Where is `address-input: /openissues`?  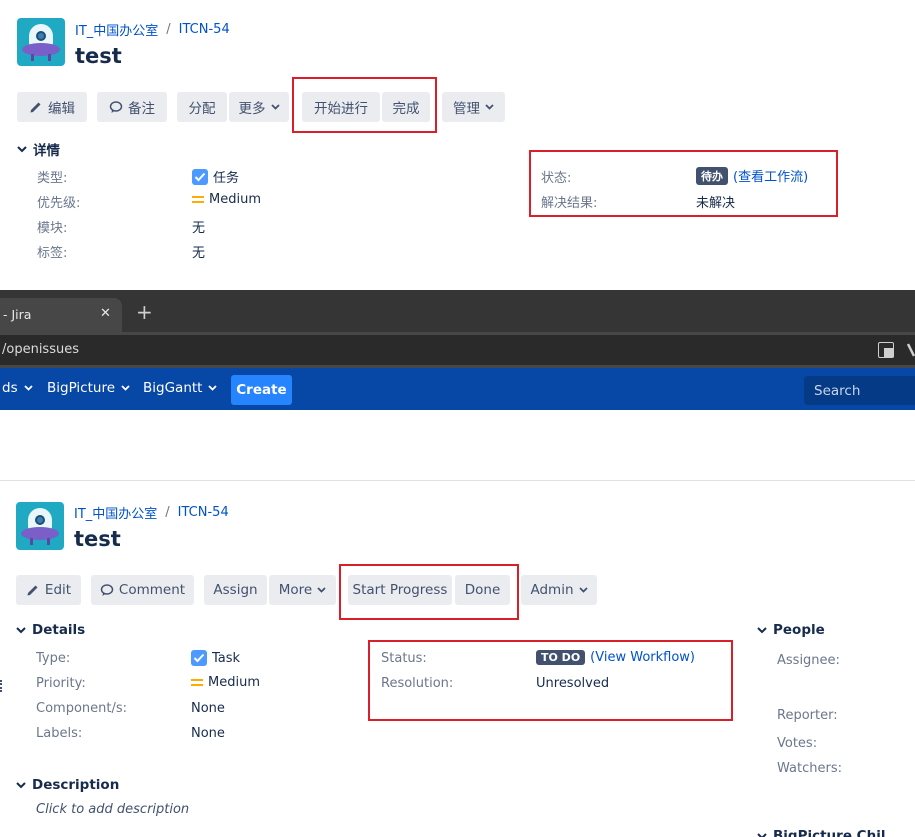 address-input: /openissues is located at coordinates (457, 350).